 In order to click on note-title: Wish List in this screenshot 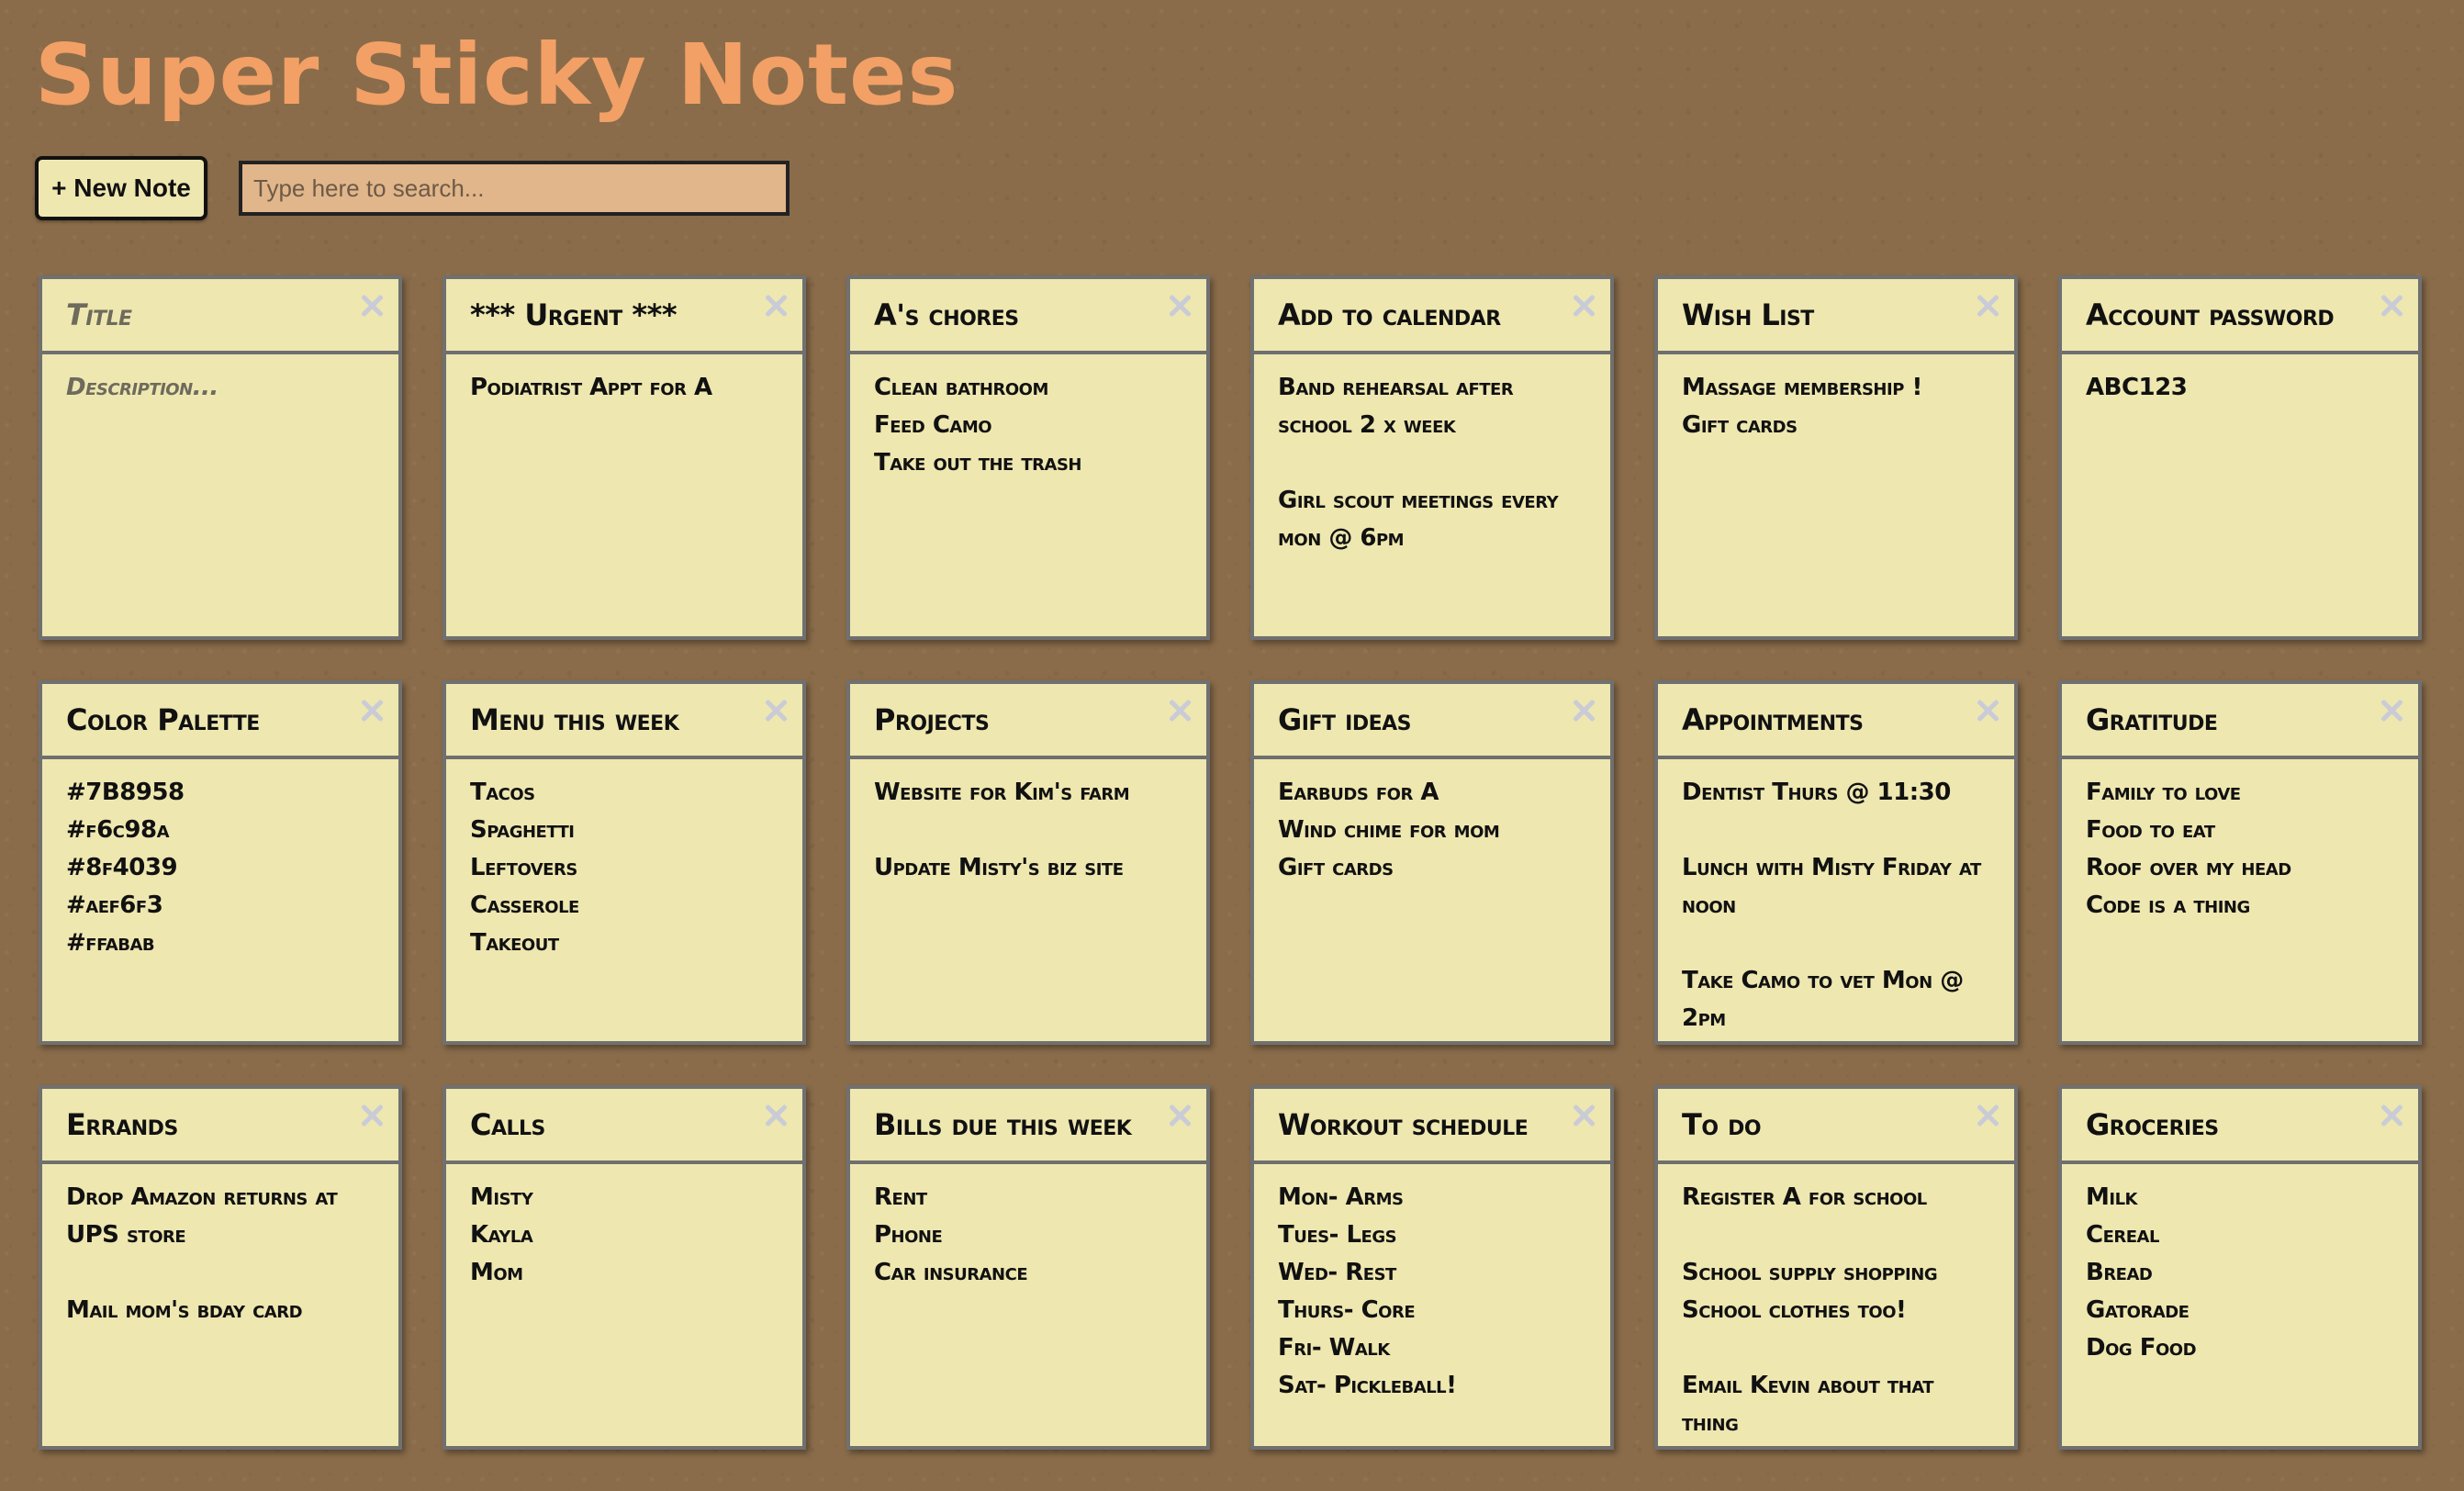, I will do `click(1836, 316)`.